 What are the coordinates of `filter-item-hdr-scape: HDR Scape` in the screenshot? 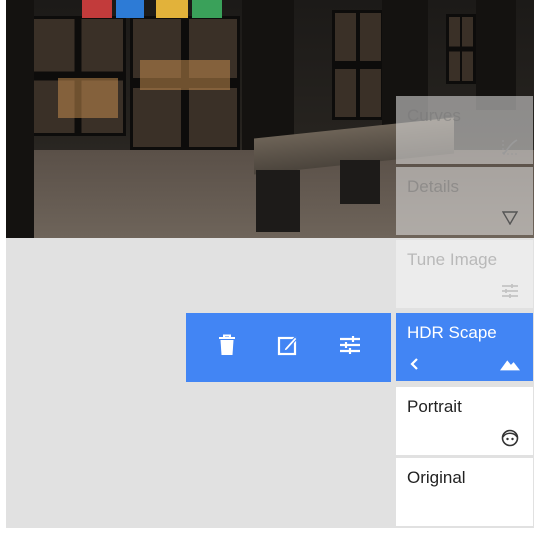 It's located at (464, 347).